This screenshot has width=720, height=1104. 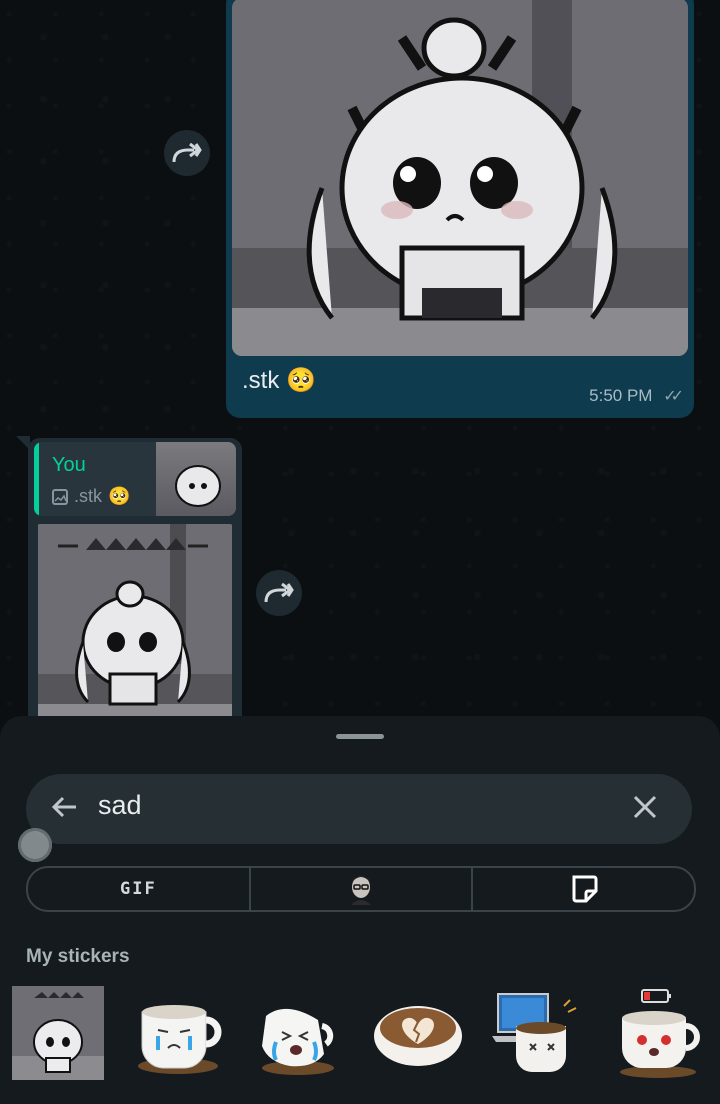 What do you see at coordinates (67, 809) in the screenshot?
I see `back-arrow-icon` at bounding box center [67, 809].